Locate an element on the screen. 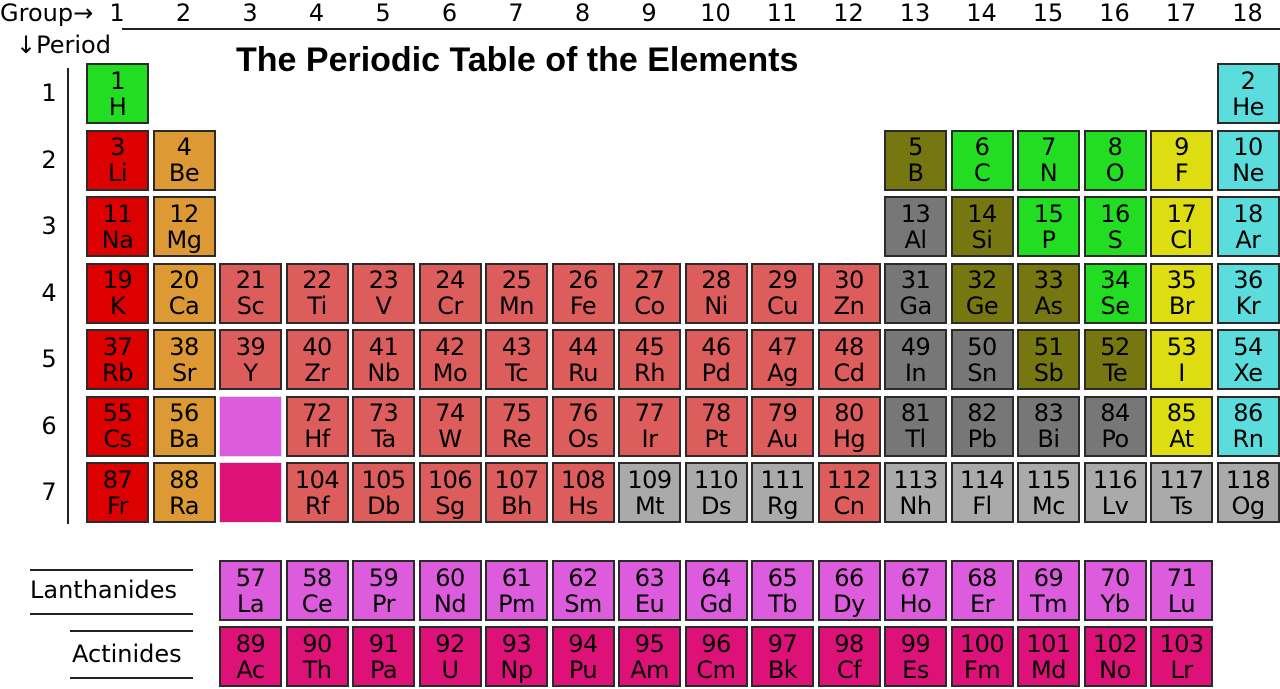 This screenshot has height=689, width=1280. element-ti: 22 Ti is located at coordinates (317, 293).